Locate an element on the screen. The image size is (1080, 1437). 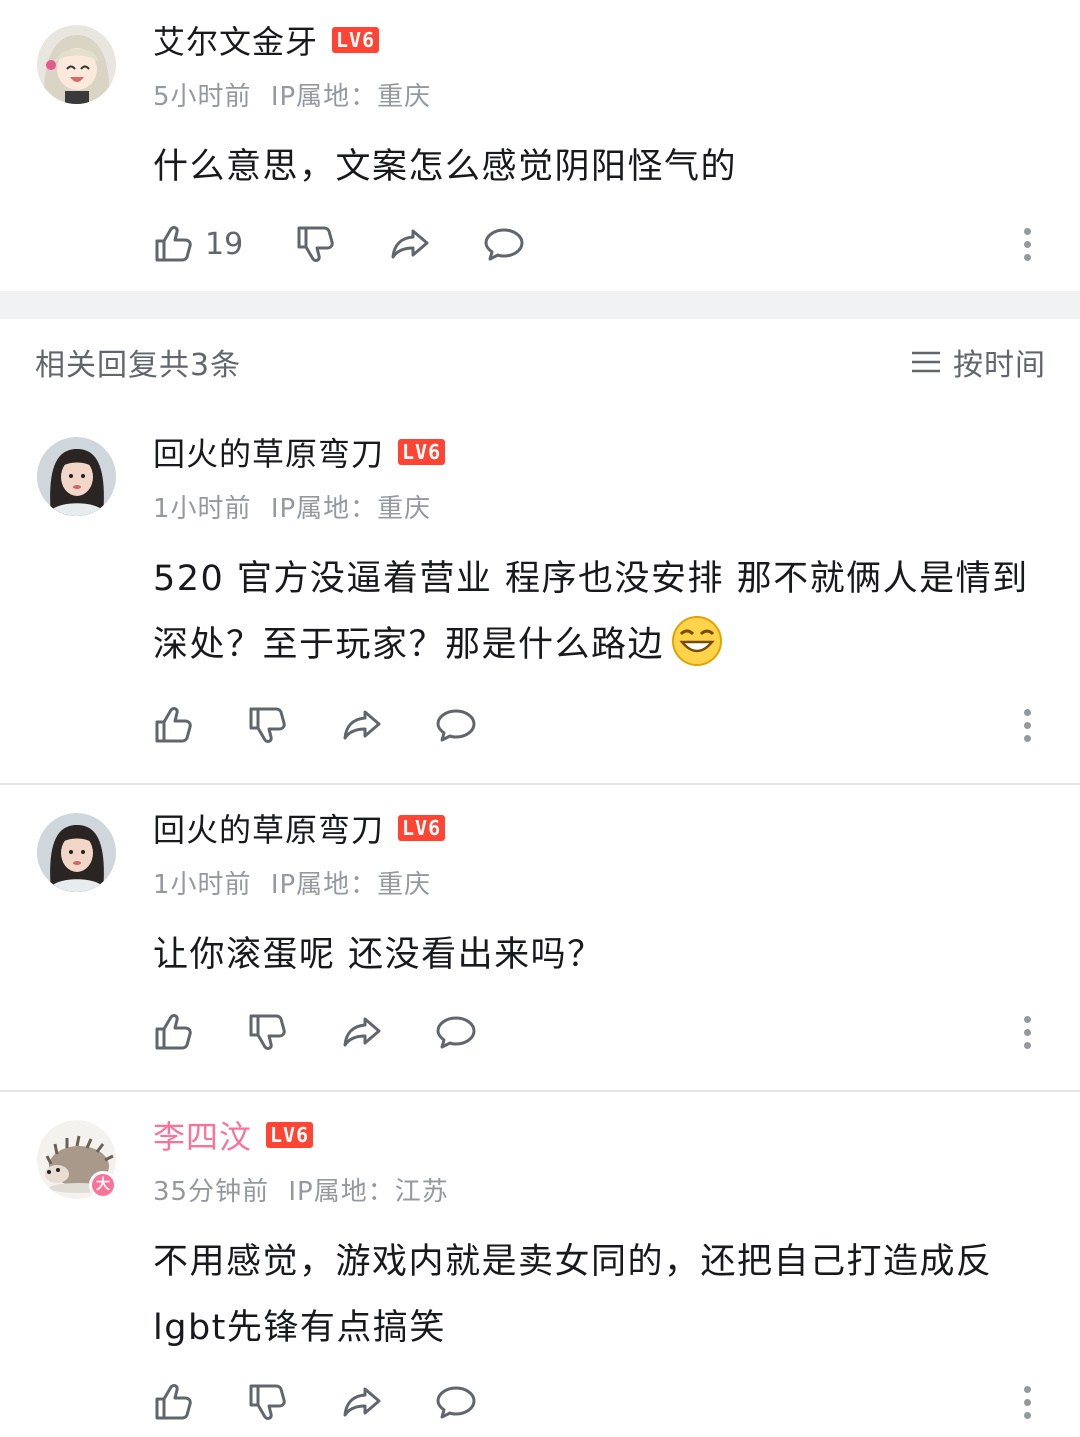
sort-button: 按时间 is located at coordinates (977, 362).